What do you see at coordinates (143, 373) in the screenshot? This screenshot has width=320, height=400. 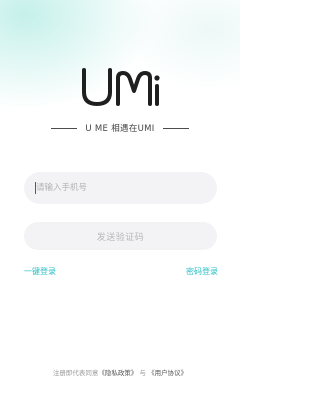 I see `agreement-conjunction: 与` at bounding box center [143, 373].